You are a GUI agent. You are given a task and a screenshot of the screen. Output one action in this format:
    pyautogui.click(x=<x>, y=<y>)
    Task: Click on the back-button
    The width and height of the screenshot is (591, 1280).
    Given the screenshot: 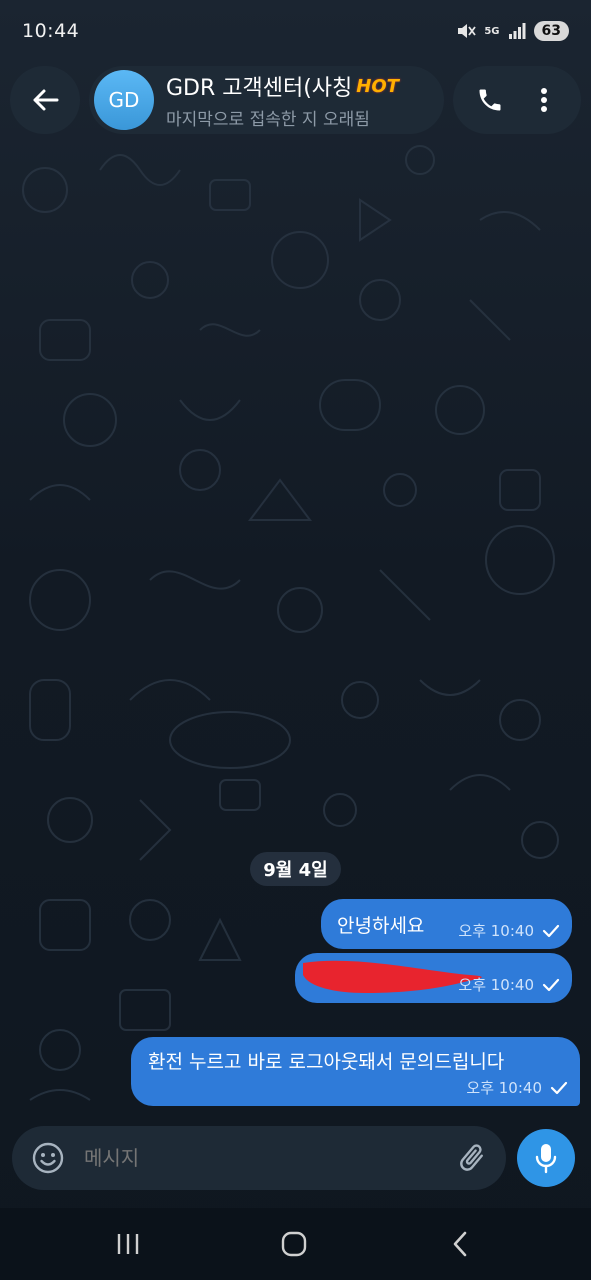 What is the action you would take?
    pyautogui.click(x=45, y=100)
    